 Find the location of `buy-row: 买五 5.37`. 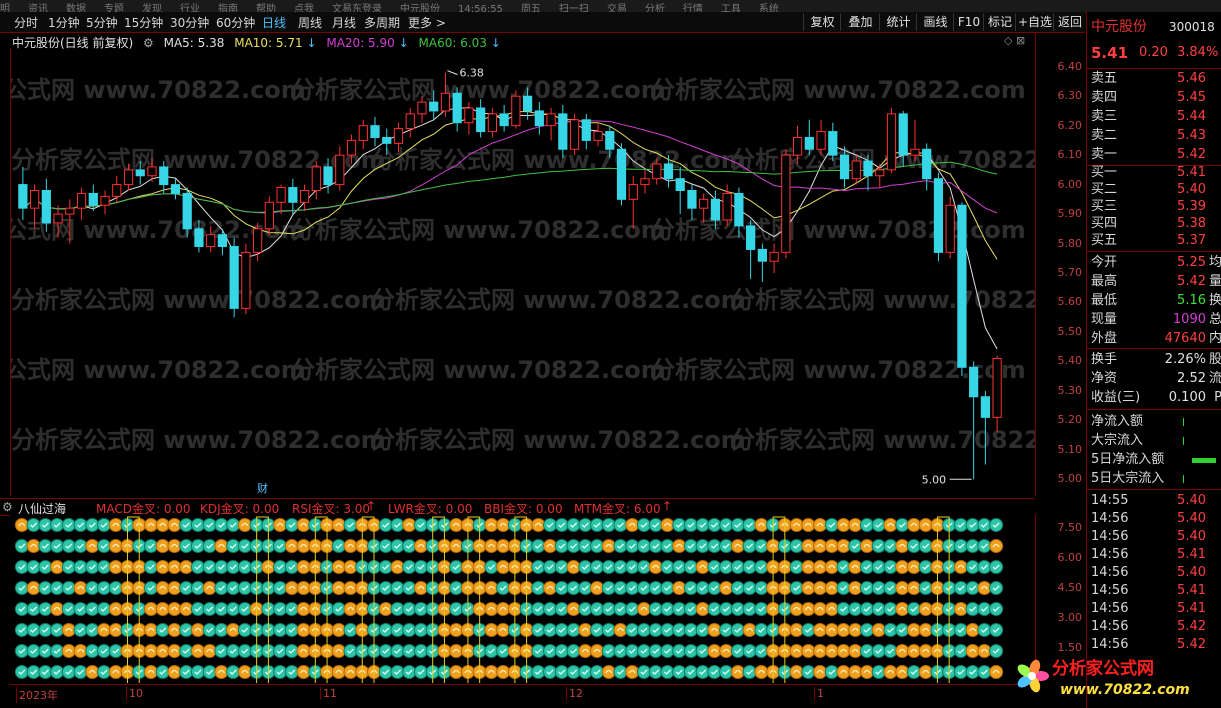

buy-row: 买五 5.37 is located at coordinates (1156, 241).